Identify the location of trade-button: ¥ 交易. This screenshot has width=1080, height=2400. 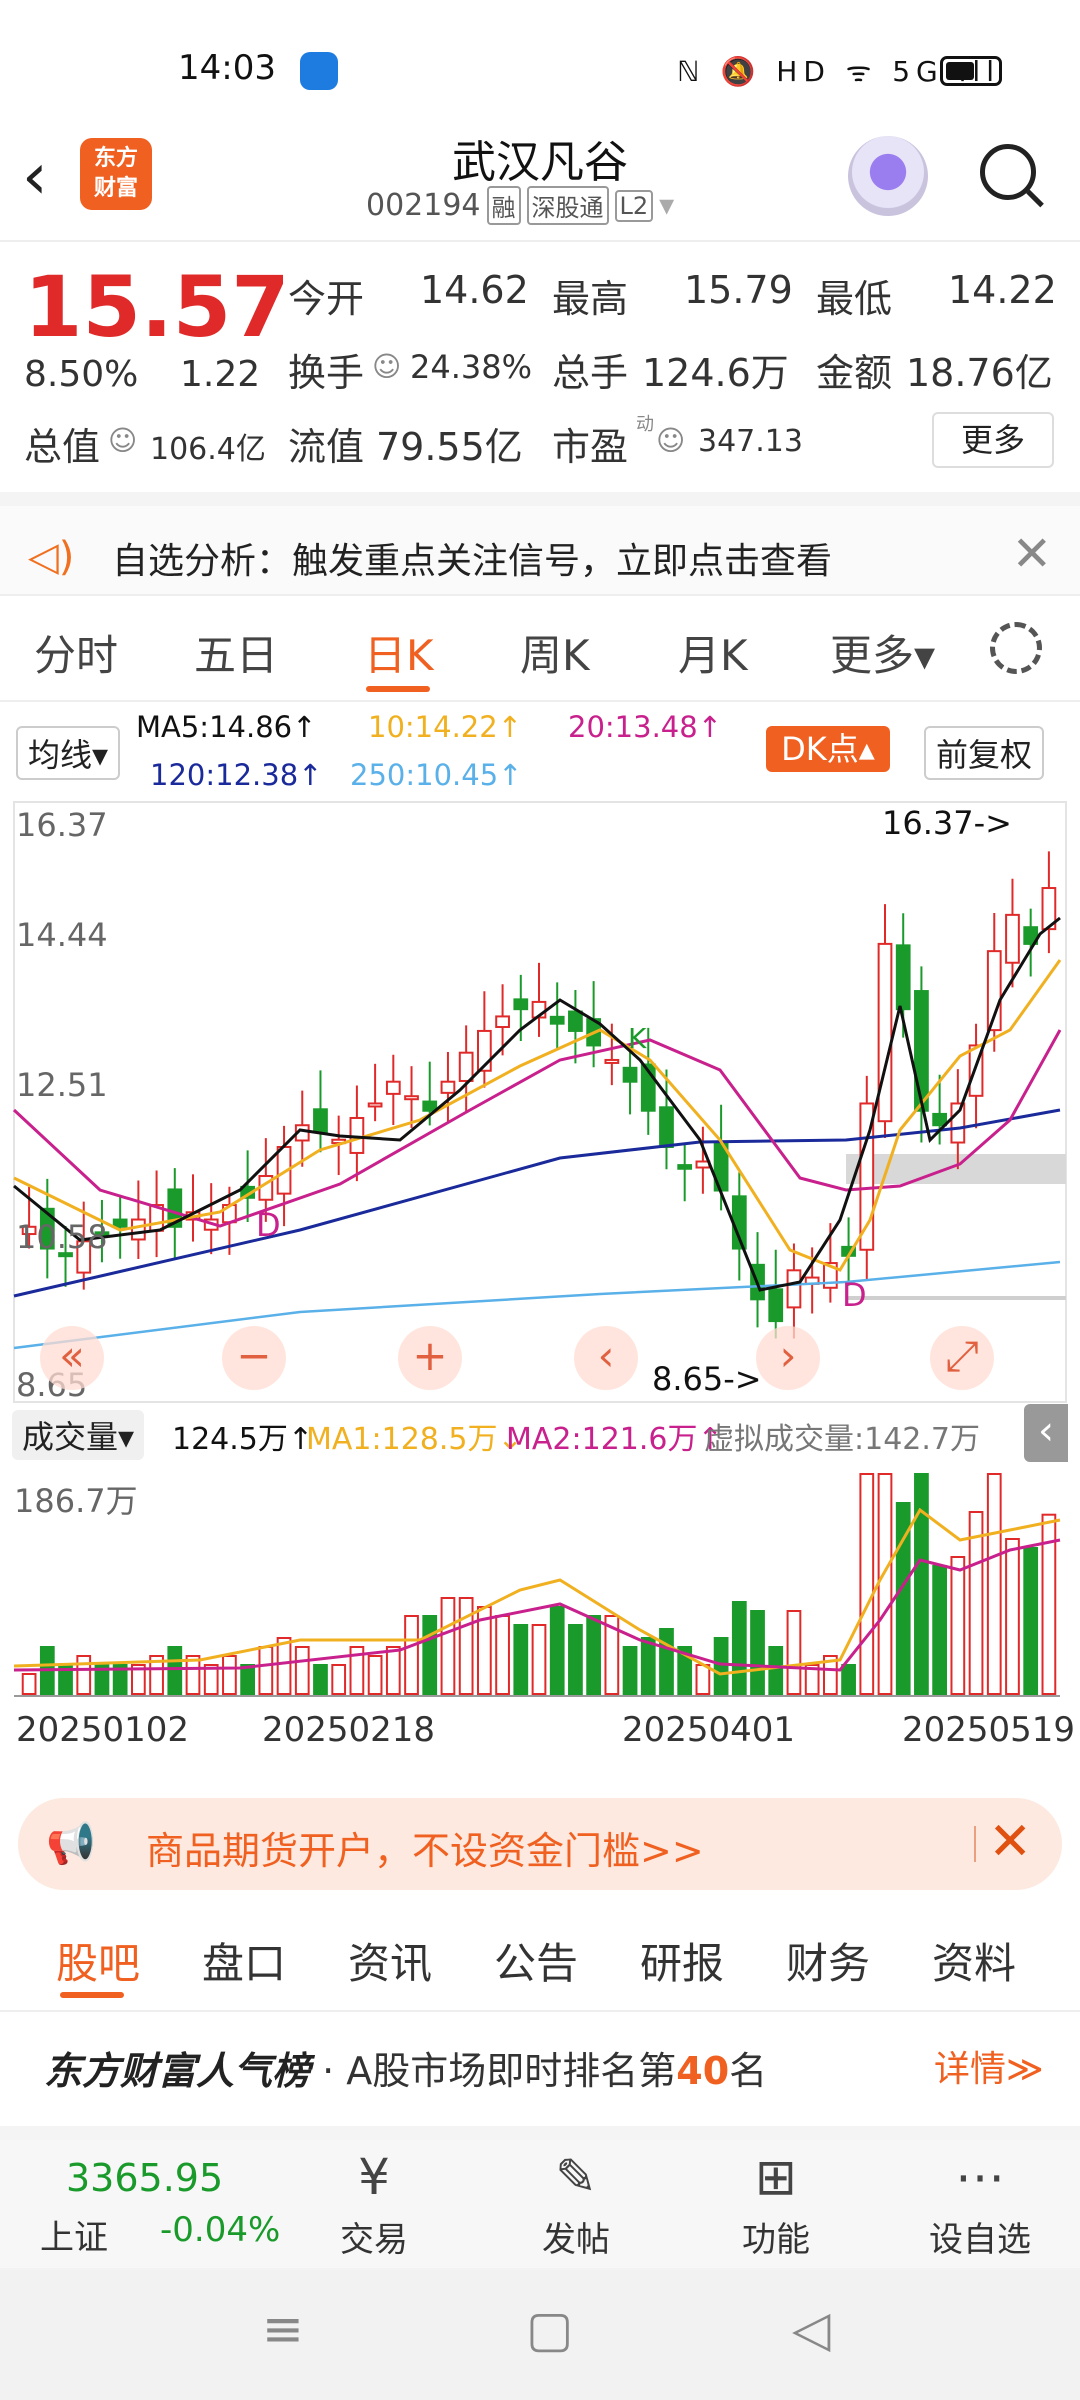
(374, 2201).